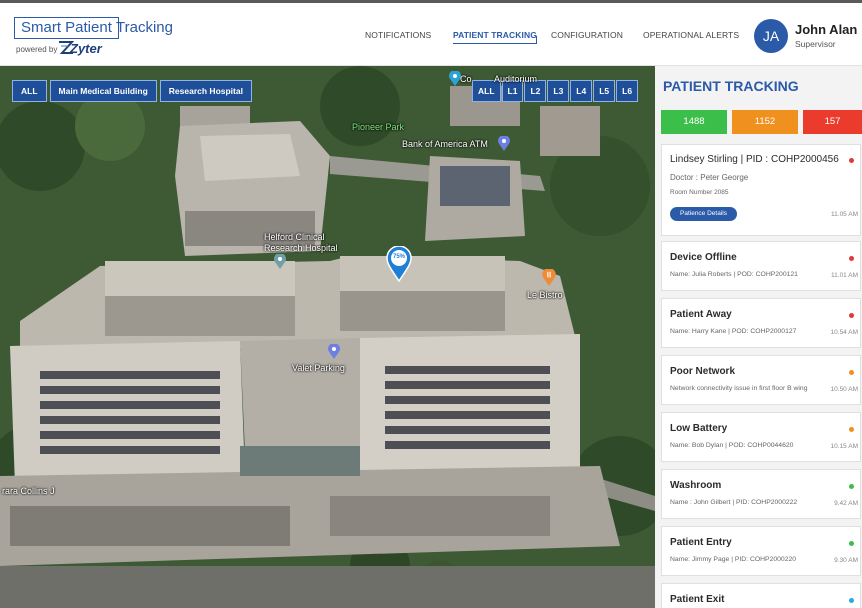  What do you see at coordinates (558, 91) in the screenshot?
I see `floor-l3-button: L3` at bounding box center [558, 91].